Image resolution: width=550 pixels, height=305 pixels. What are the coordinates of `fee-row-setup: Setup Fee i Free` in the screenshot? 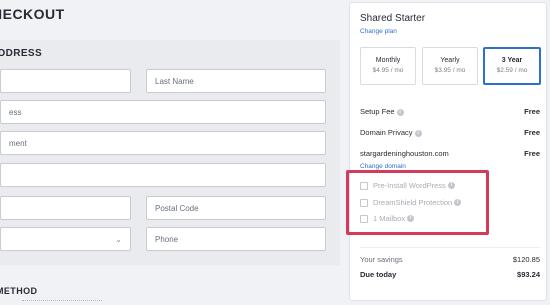 It's located at (450, 111).